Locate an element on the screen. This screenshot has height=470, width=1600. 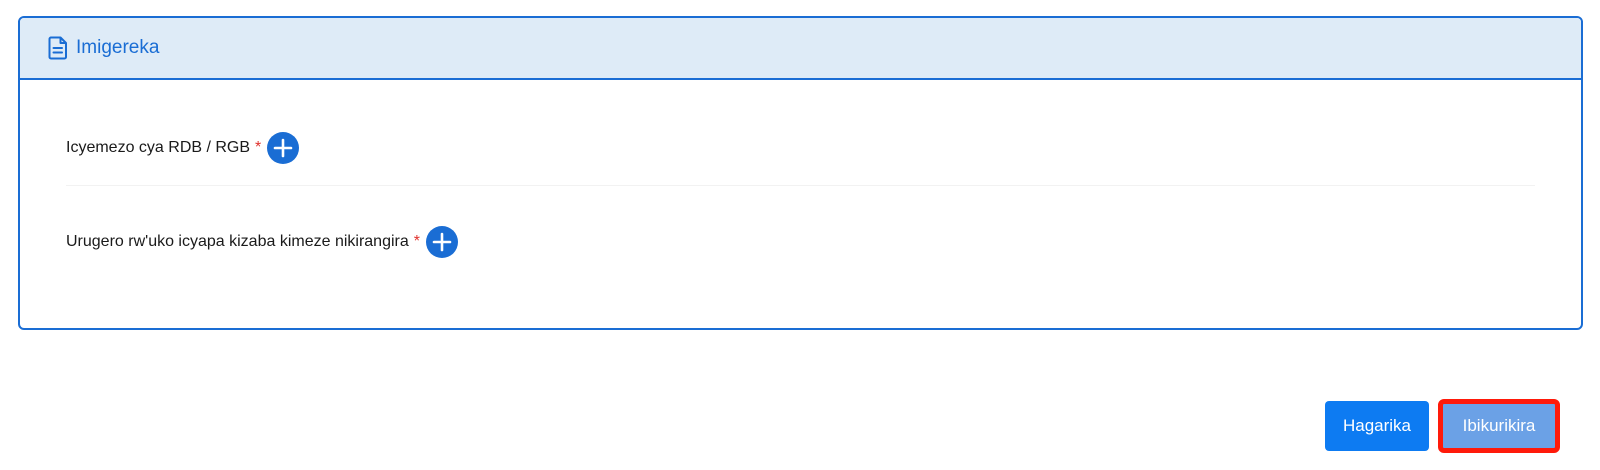
field-row-rdb-certificate: Icyemezo cya RDB / RGB * is located at coordinates (183, 148).